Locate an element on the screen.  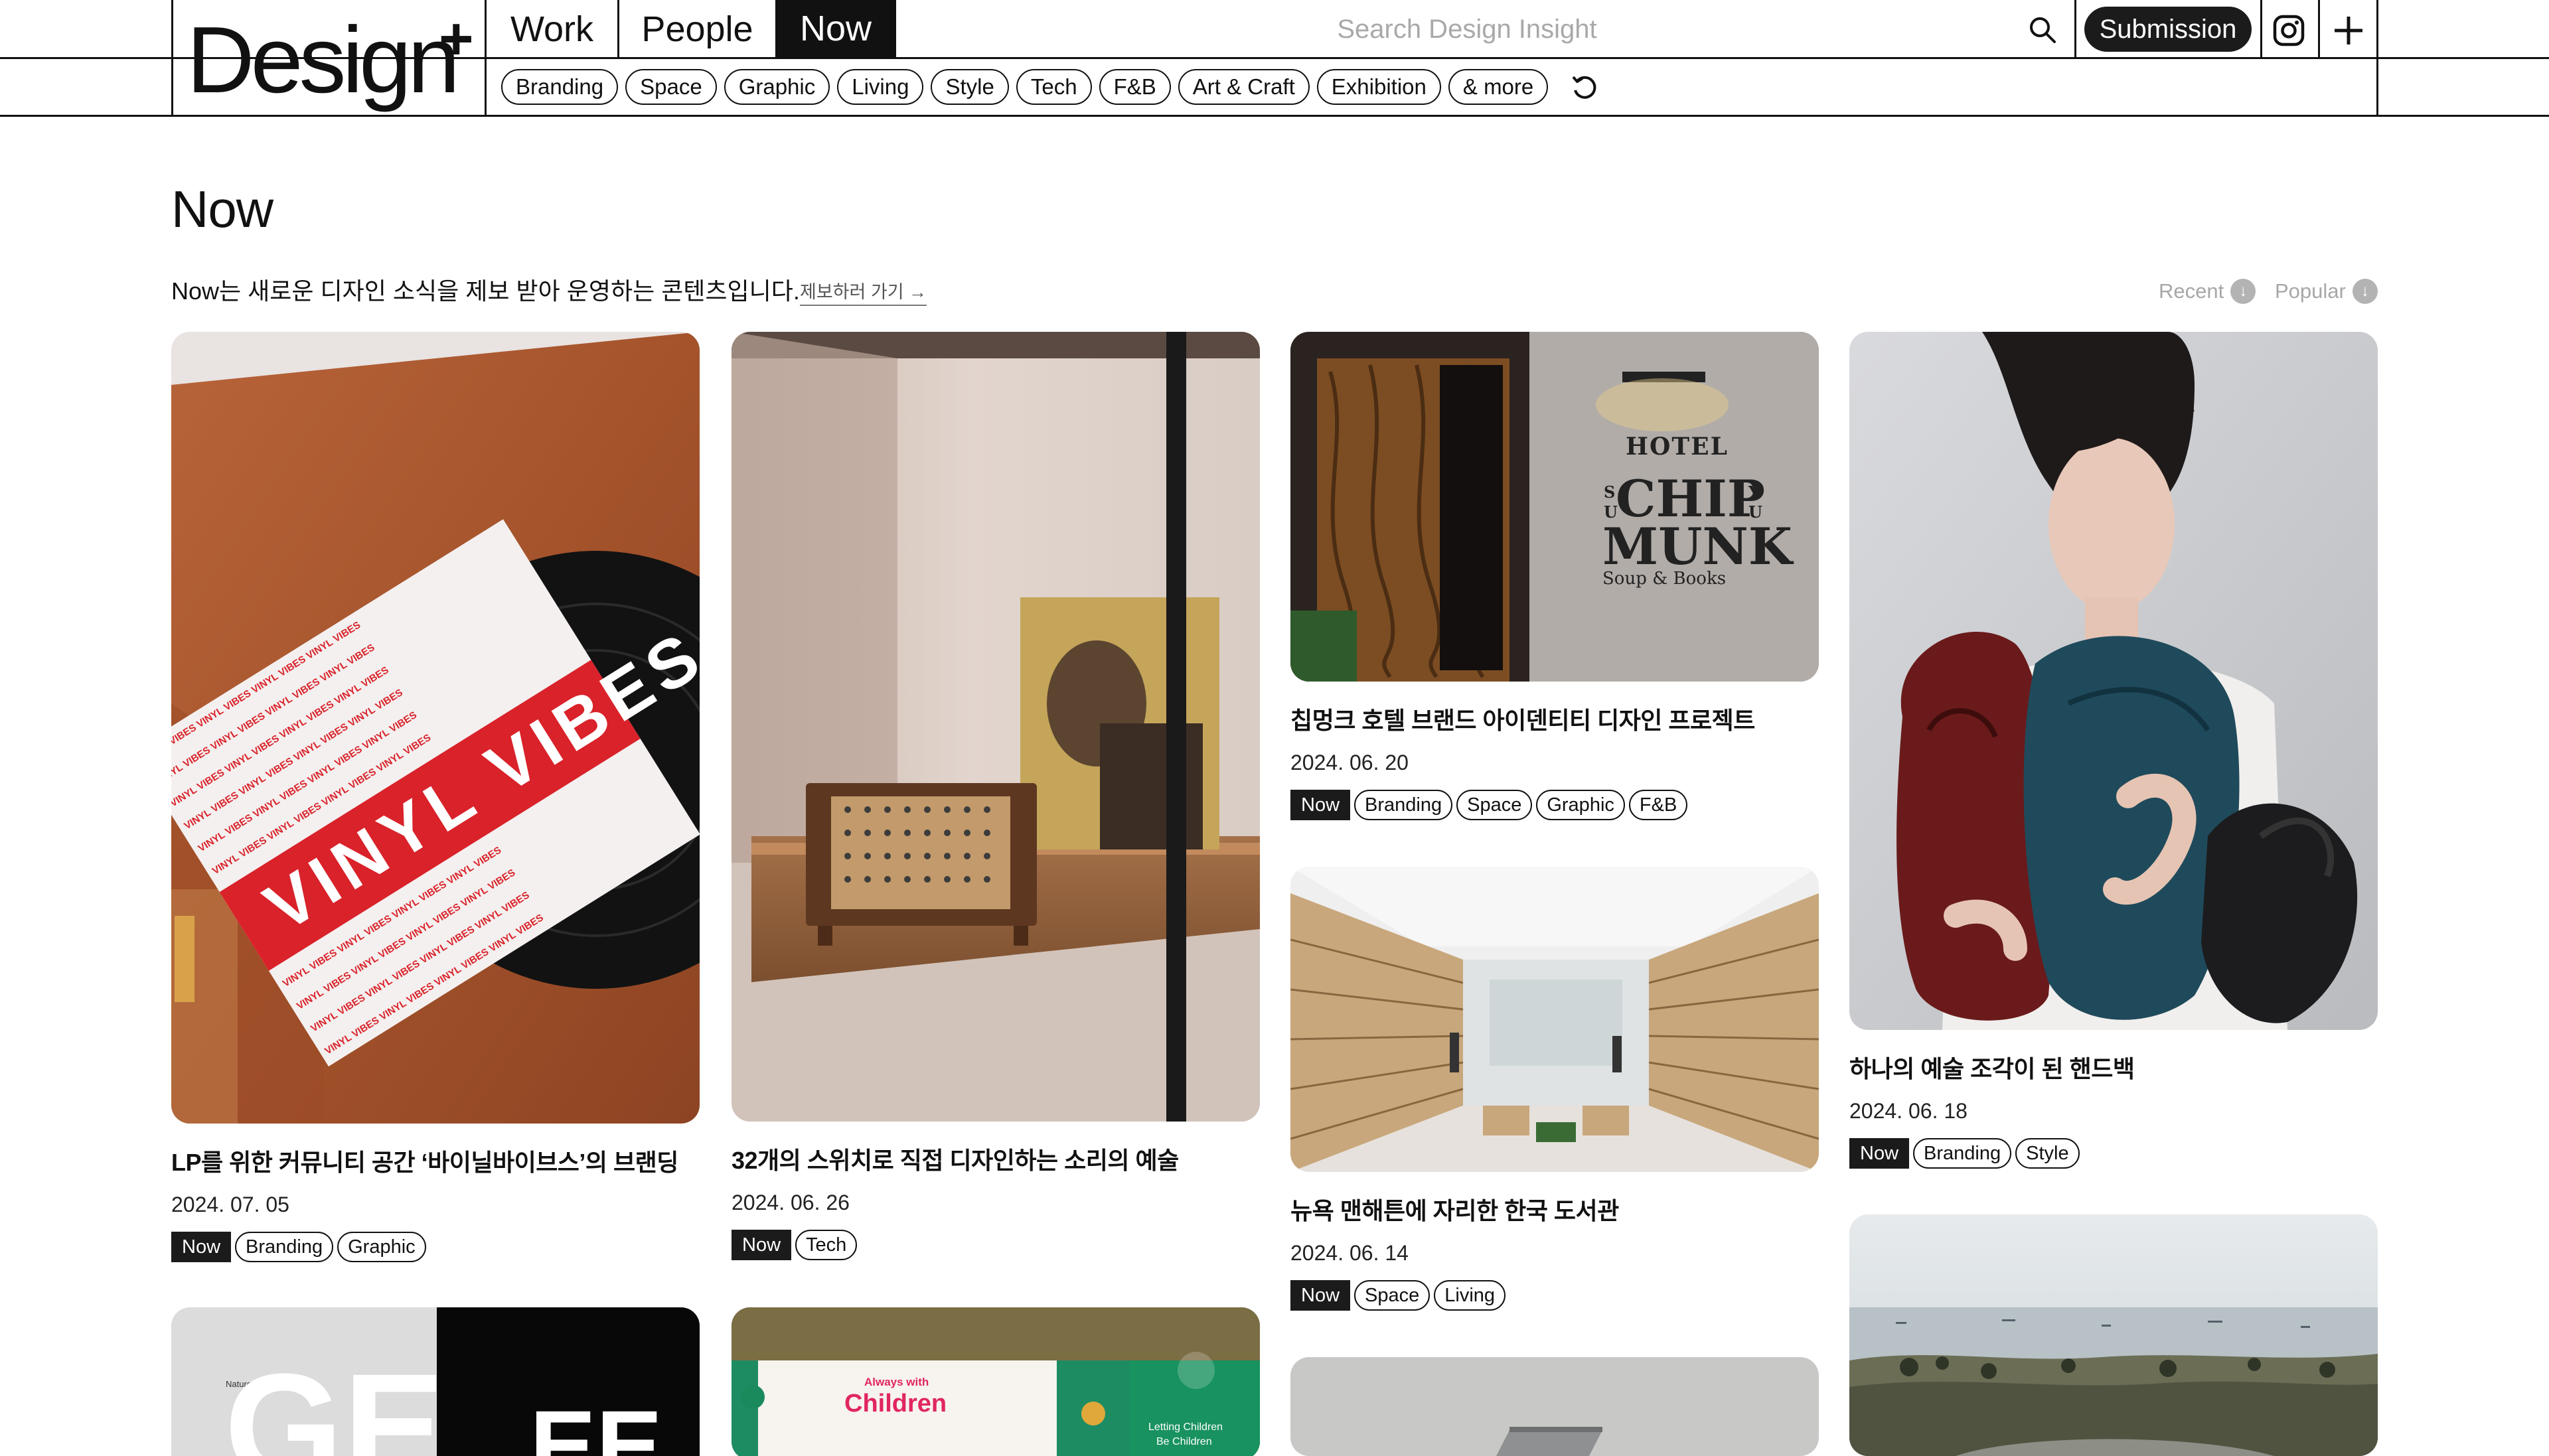
article-image-object is located at coordinates (1555, 1406).